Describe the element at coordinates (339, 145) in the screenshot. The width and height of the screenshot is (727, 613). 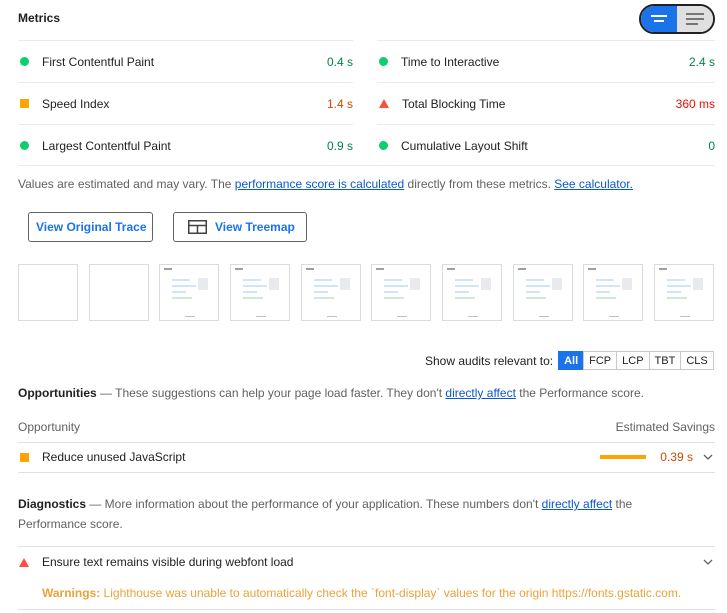
I see `metric-value: 0.9 s` at that location.